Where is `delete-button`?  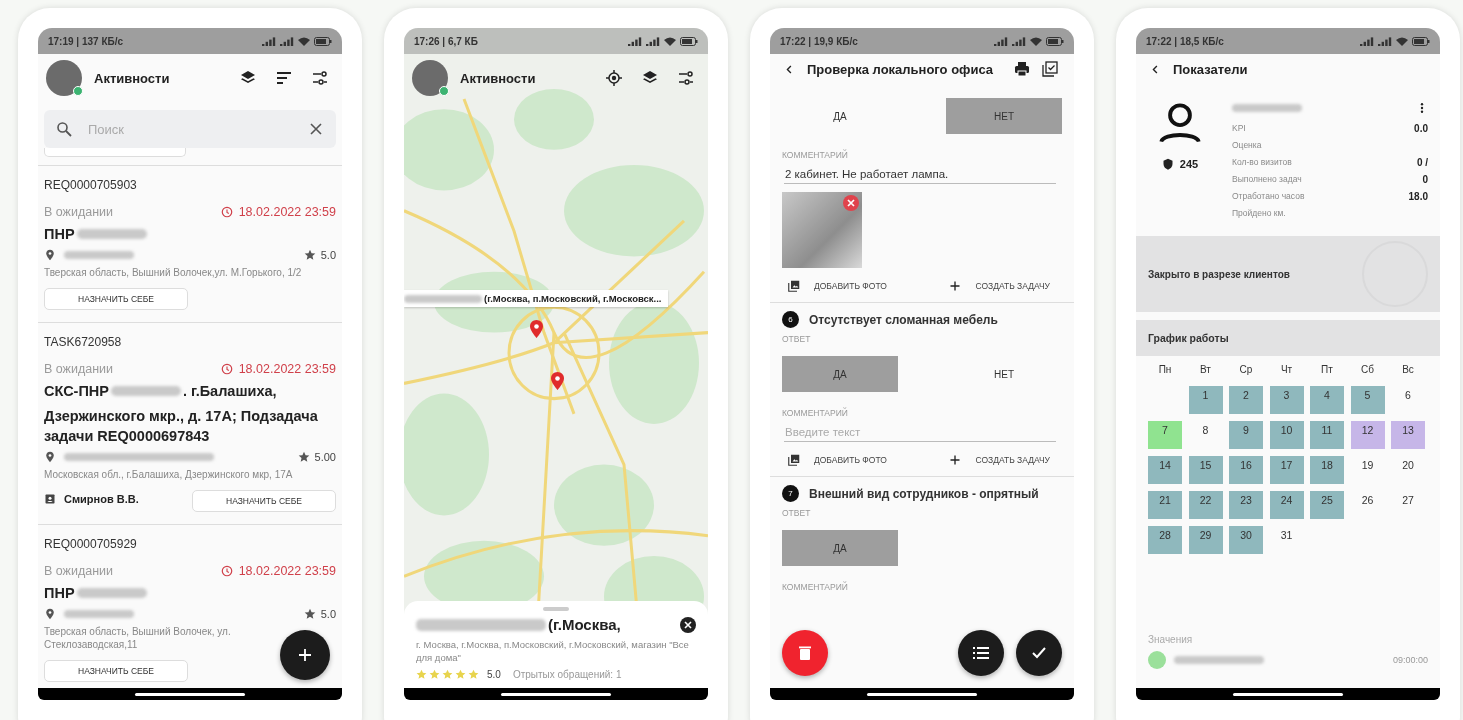
delete-button is located at coordinates (805, 653).